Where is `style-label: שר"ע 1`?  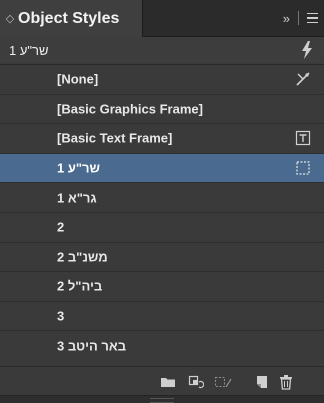
style-label: שר"ע 1 is located at coordinates (79, 168).